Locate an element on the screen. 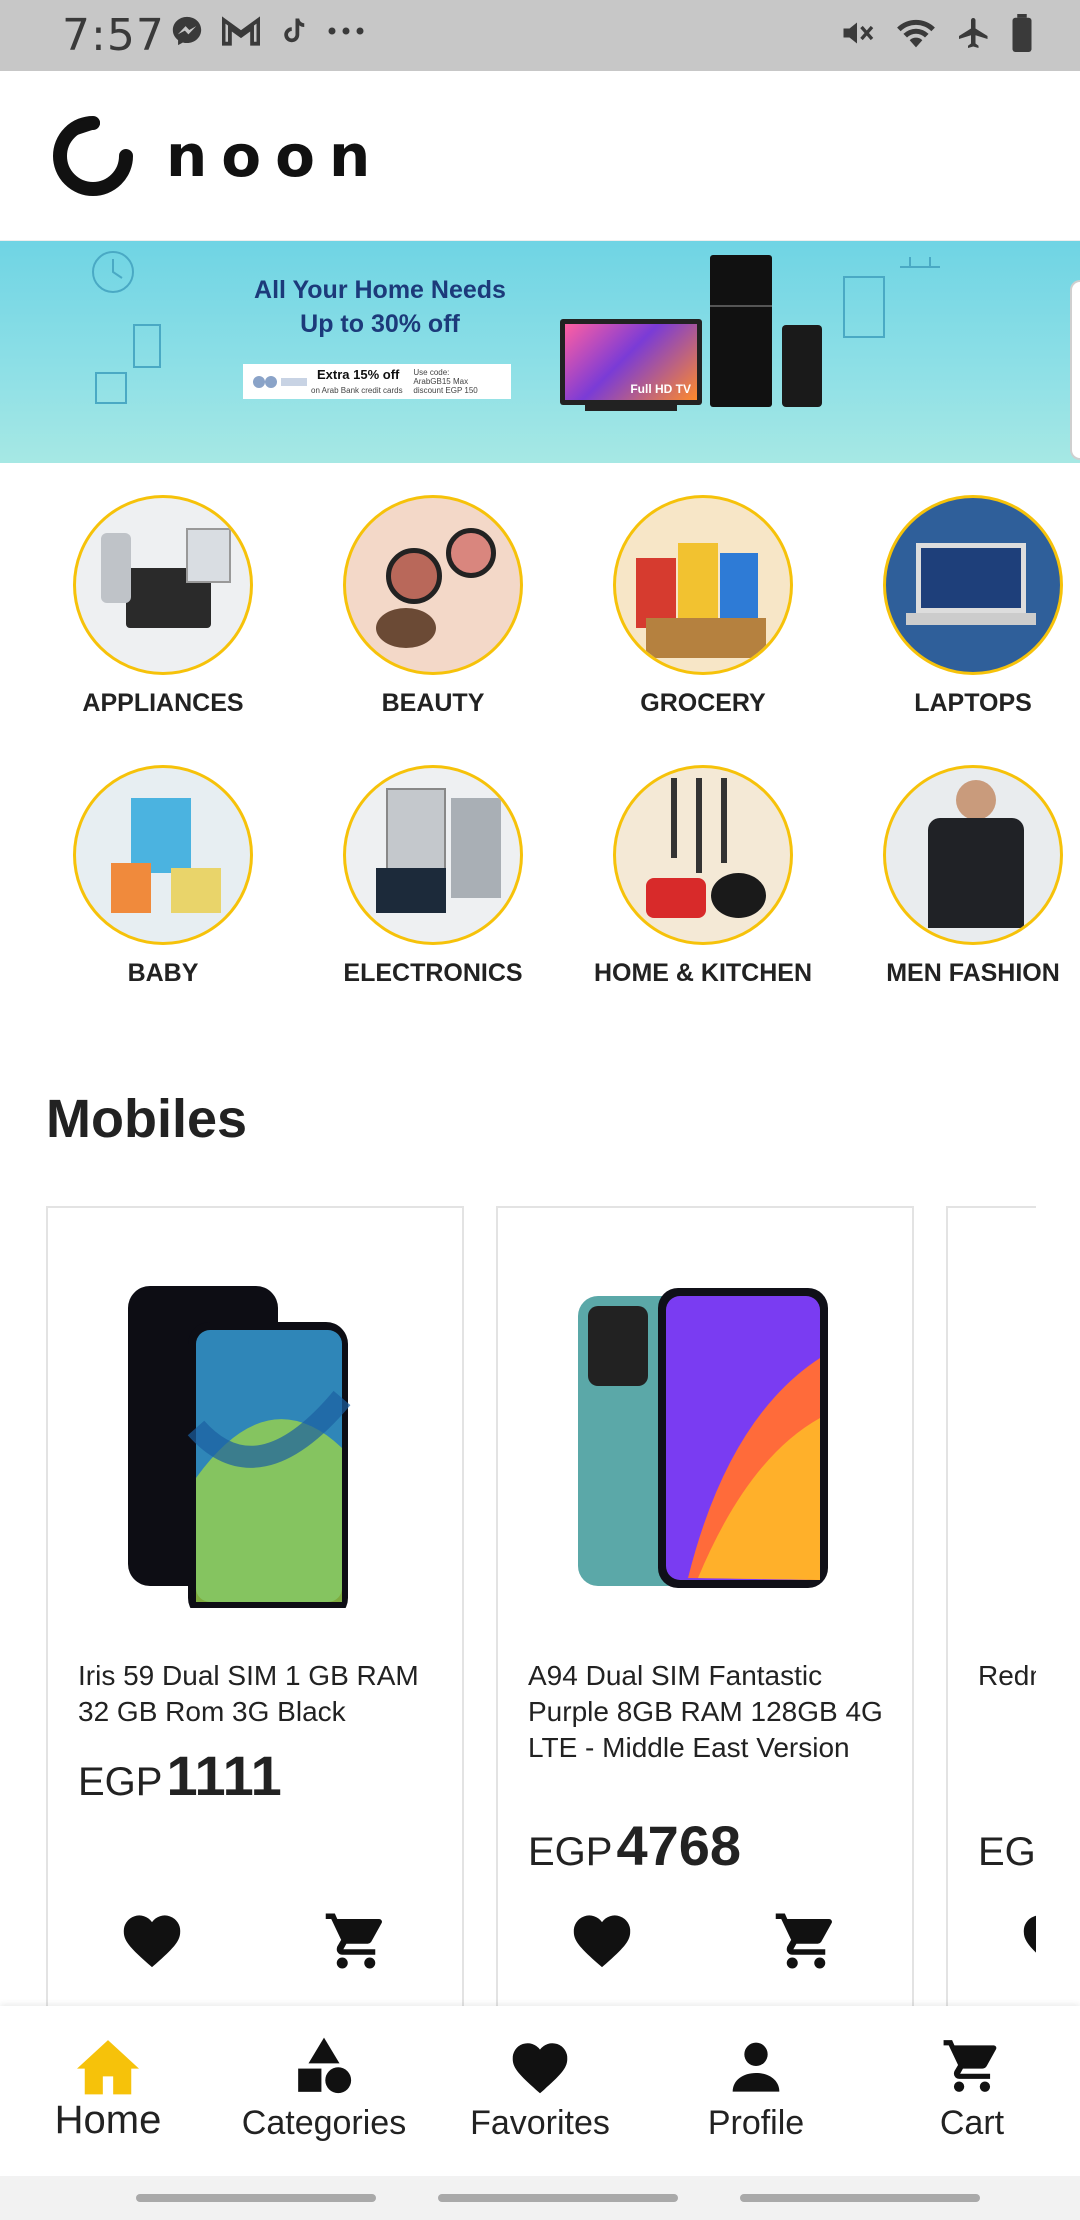  banner-title-line1: All Your Home Needs is located at coordinates (380, 290).